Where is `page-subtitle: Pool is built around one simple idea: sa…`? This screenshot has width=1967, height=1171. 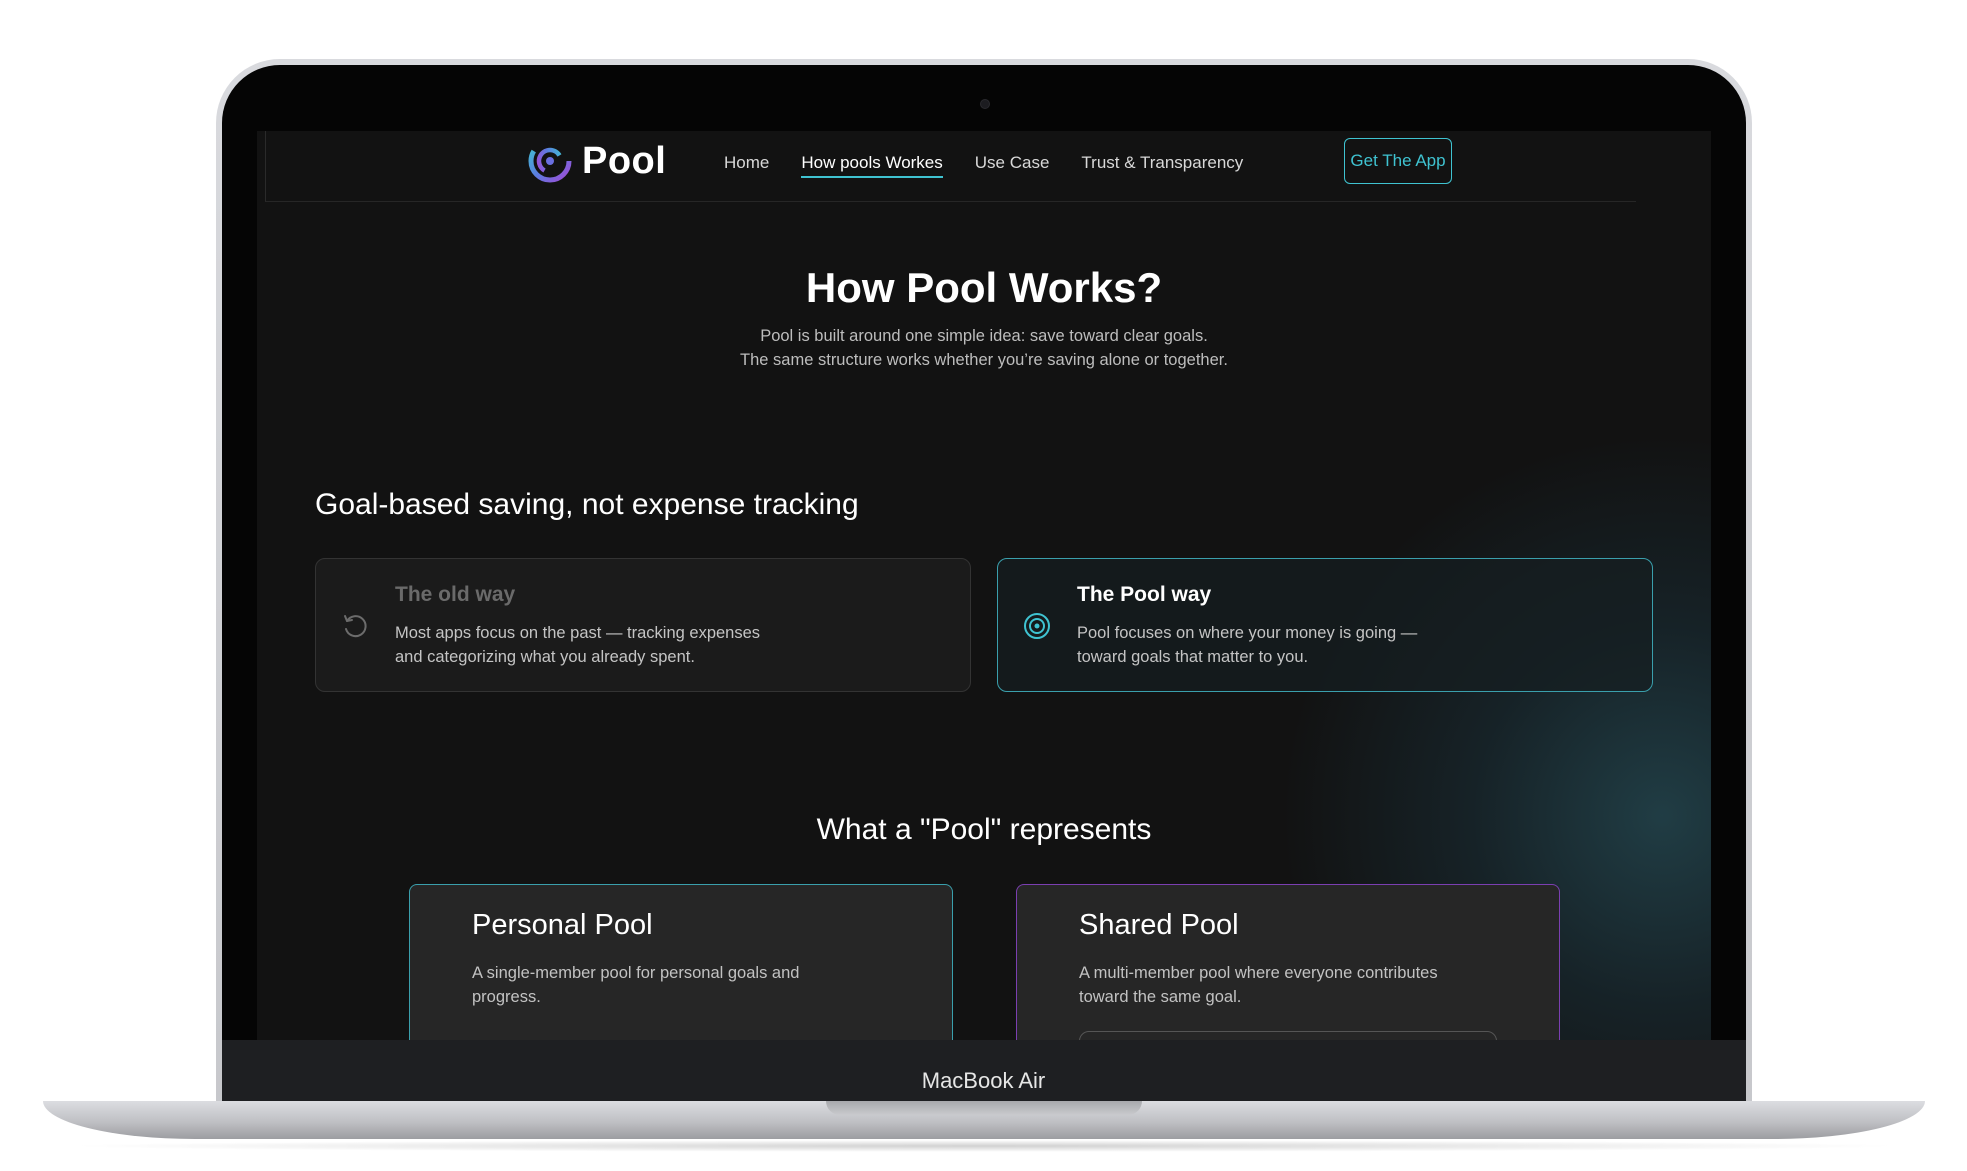 page-subtitle: Pool is built around one simple idea: sa… is located at coordinates (984, 348).